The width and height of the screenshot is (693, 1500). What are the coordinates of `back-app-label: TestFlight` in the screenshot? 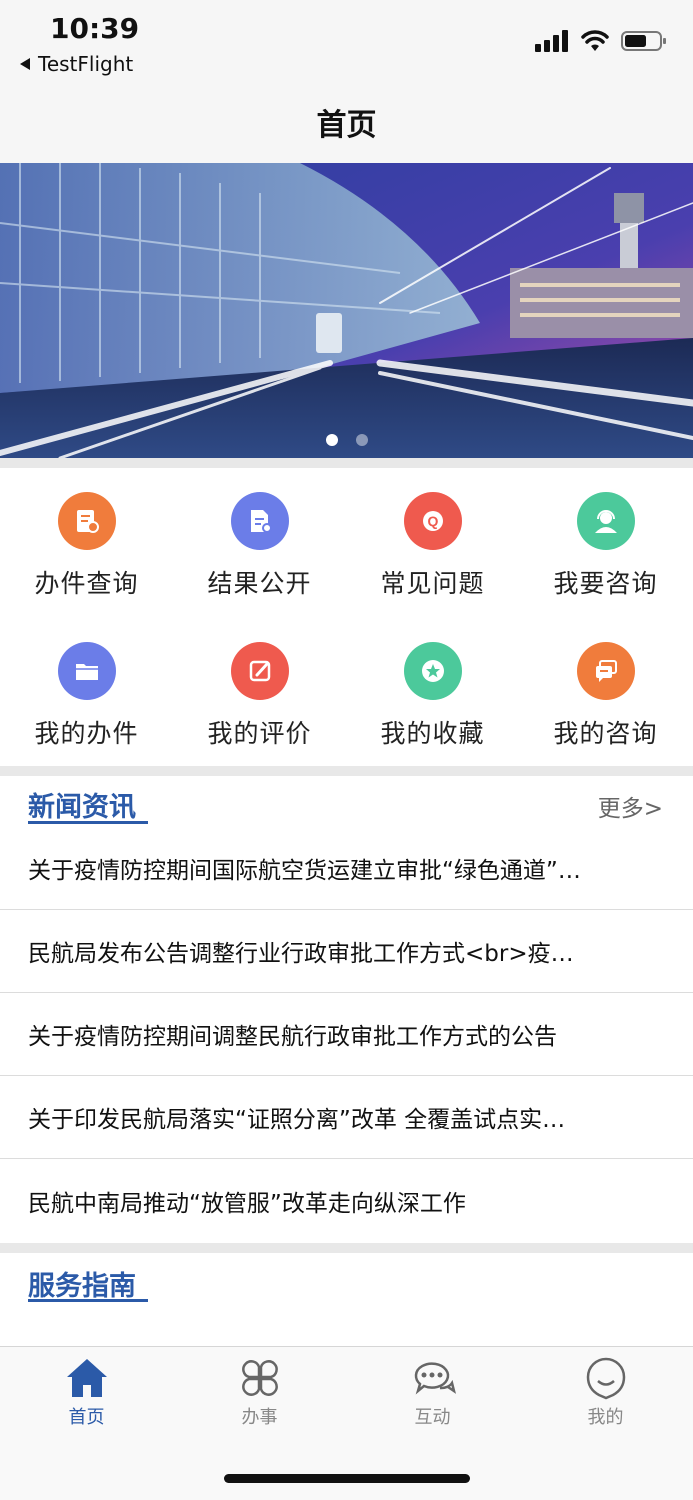 It's located at (86, 64).